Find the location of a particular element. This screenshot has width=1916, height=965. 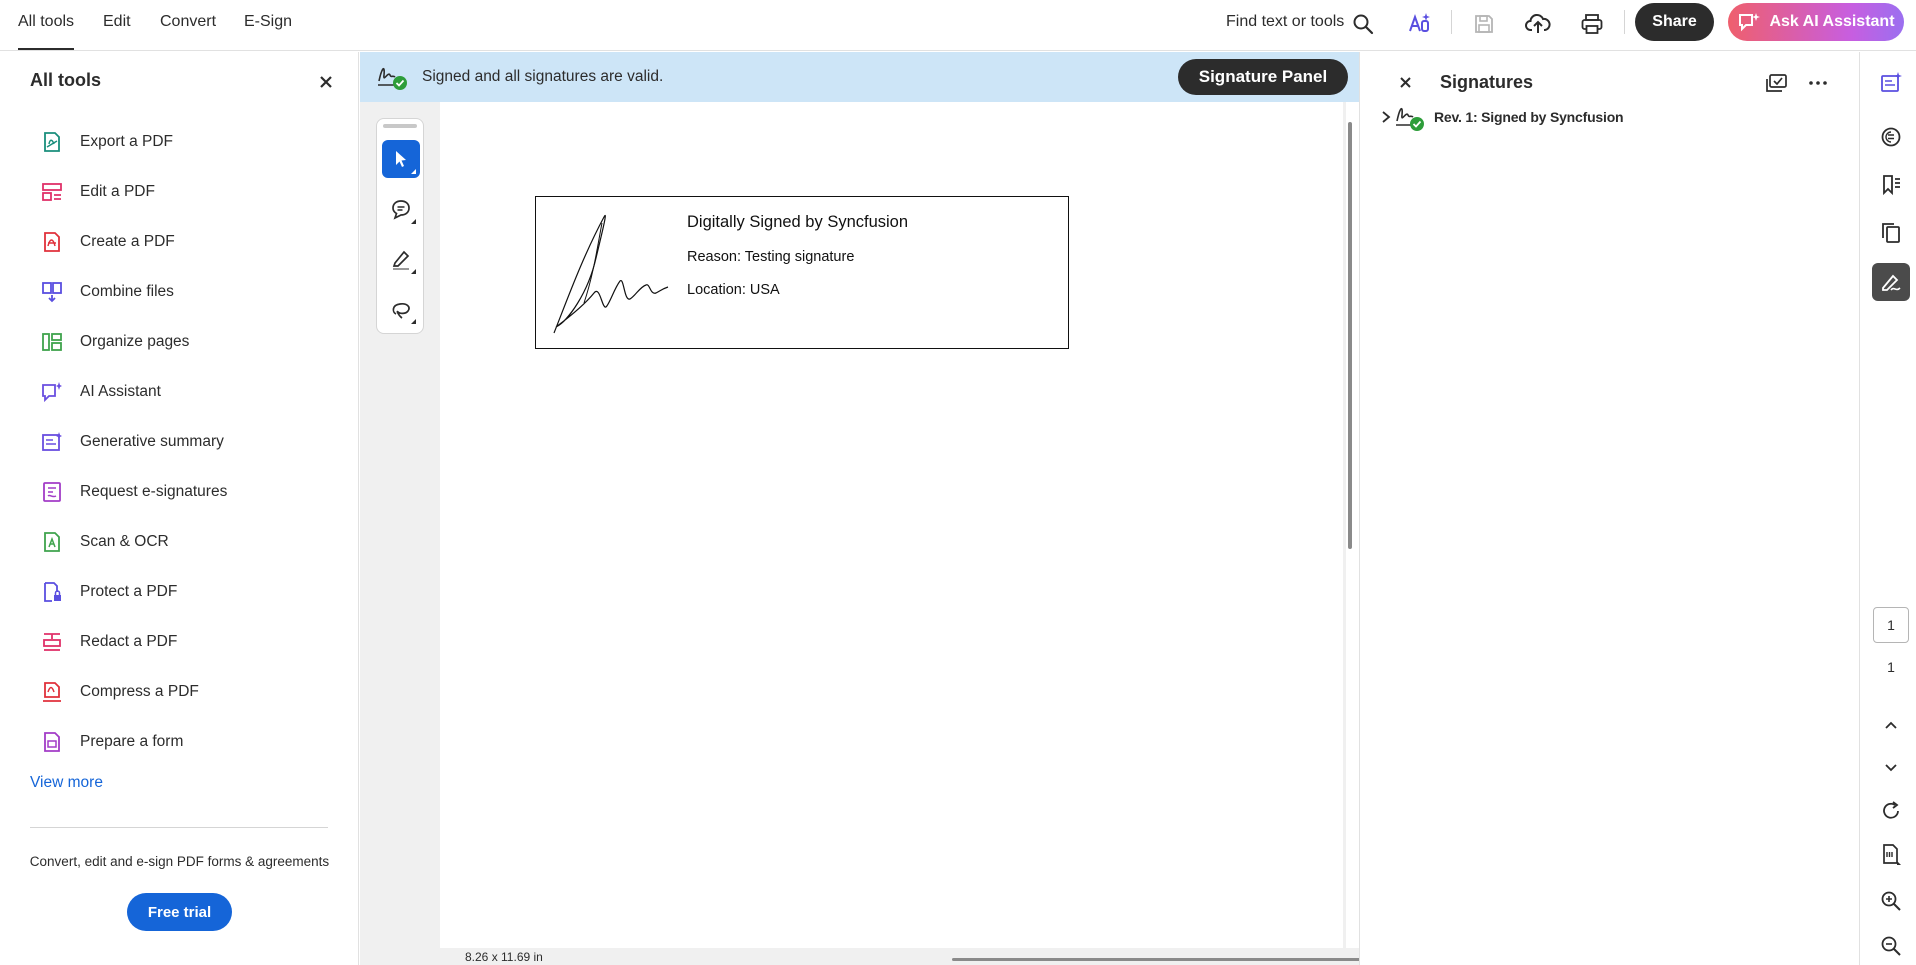

zoom-in-icon is located at coordinates (1891, 901).